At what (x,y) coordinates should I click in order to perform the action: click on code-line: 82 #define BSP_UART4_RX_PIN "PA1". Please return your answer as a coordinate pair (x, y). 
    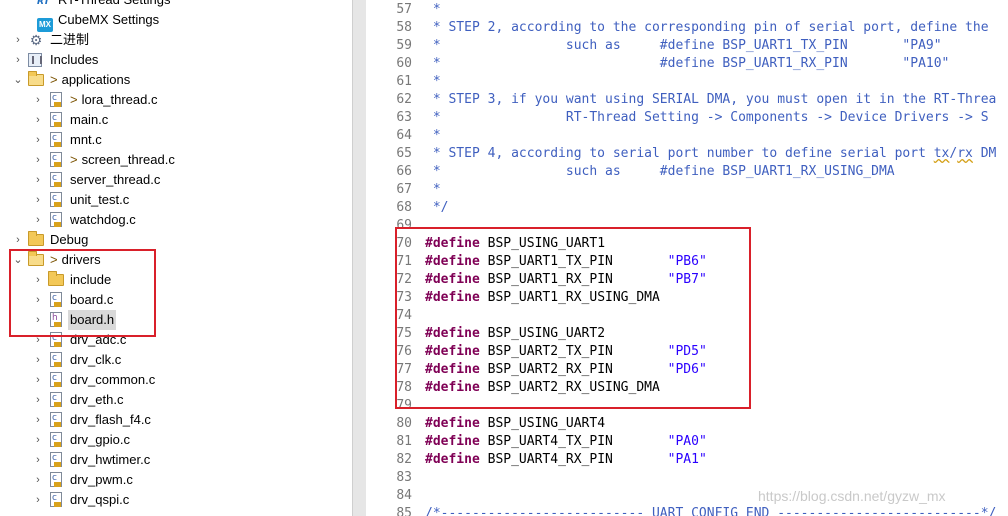
    Looking at the image, I should click on (687, 460).